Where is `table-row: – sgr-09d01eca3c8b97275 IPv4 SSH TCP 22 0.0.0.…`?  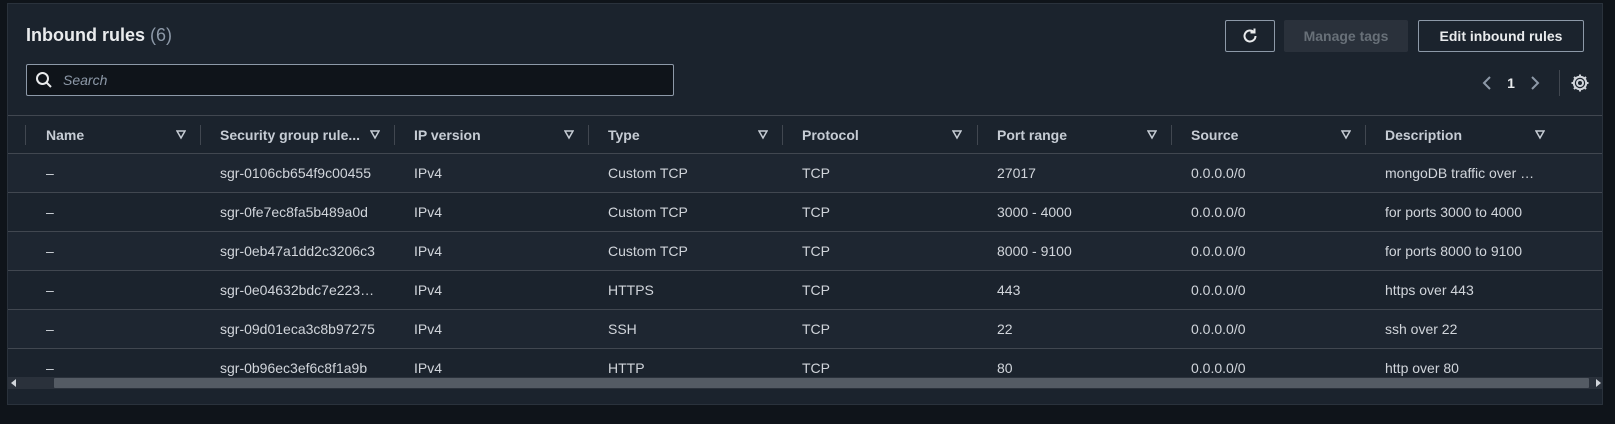 table-row: – sgr-09d01eca3c8b97275 IPv4 SSH TCP 22 0.0.0.… is located at coordinates (805, 328).